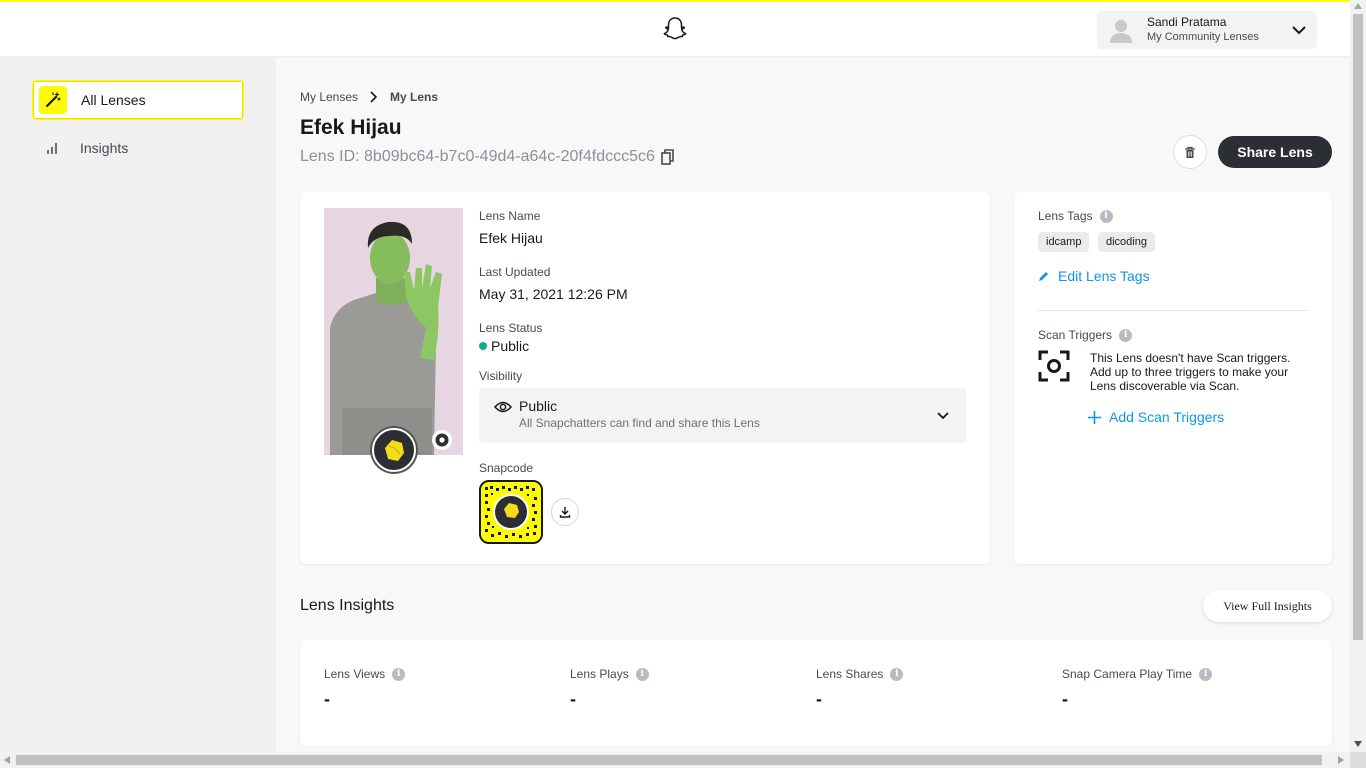  Describe the element at coordinates (1121, 31) in the screenshot. I see `avatar-placeholder-icon` at that location.